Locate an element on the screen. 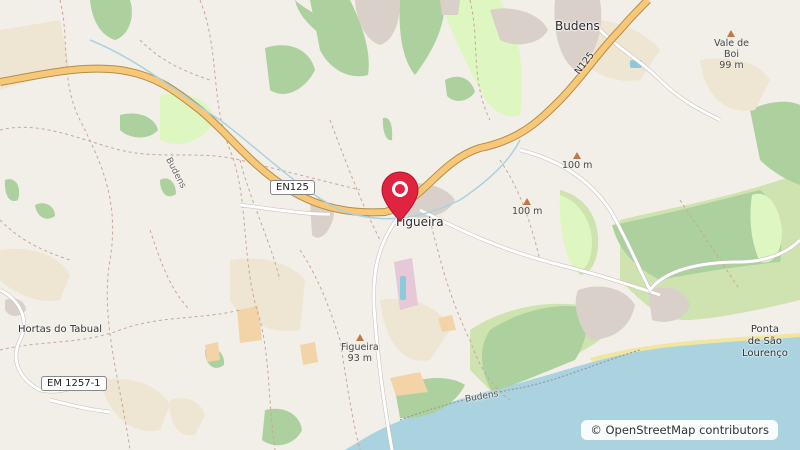  place-label-ponta-de-sao-lourenco: Ponta de São Lourenço is located at coordinates (765, 342).